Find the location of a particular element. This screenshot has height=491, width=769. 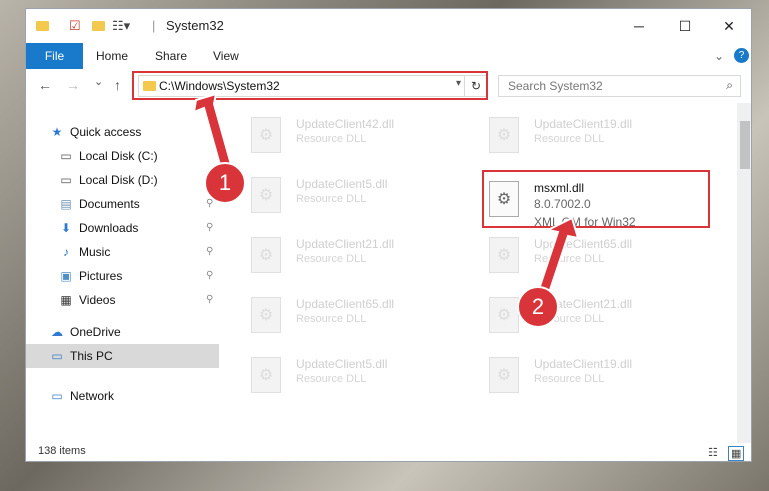

file-item: ⚙ UpdateClient42.dll Resource DLL is located at coordinates (331, 136).